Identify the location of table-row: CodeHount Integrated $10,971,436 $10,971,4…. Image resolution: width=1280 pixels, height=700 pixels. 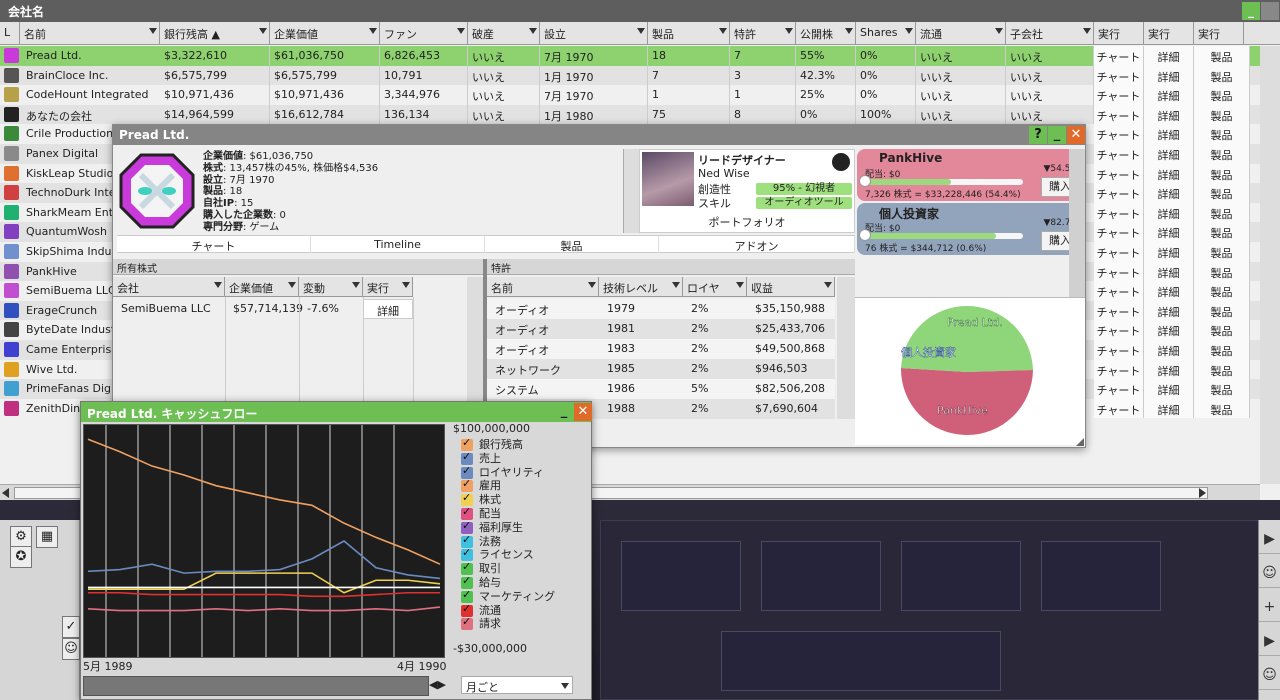
(630, 95).